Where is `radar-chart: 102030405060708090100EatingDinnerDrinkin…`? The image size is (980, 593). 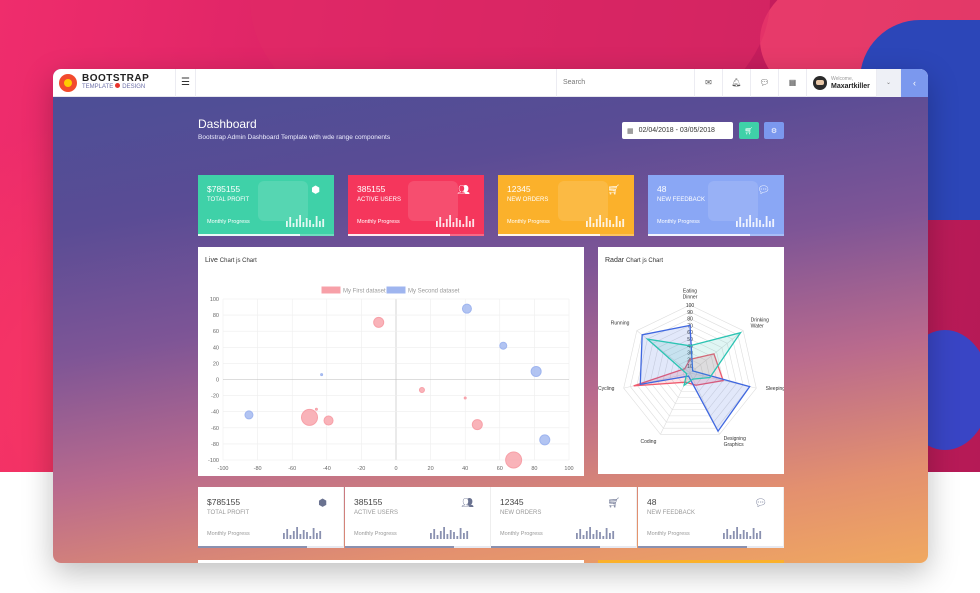
radar-chart: 102030405060708090100EatingDinnerDrinkin… is located at coordinates (691, 360).